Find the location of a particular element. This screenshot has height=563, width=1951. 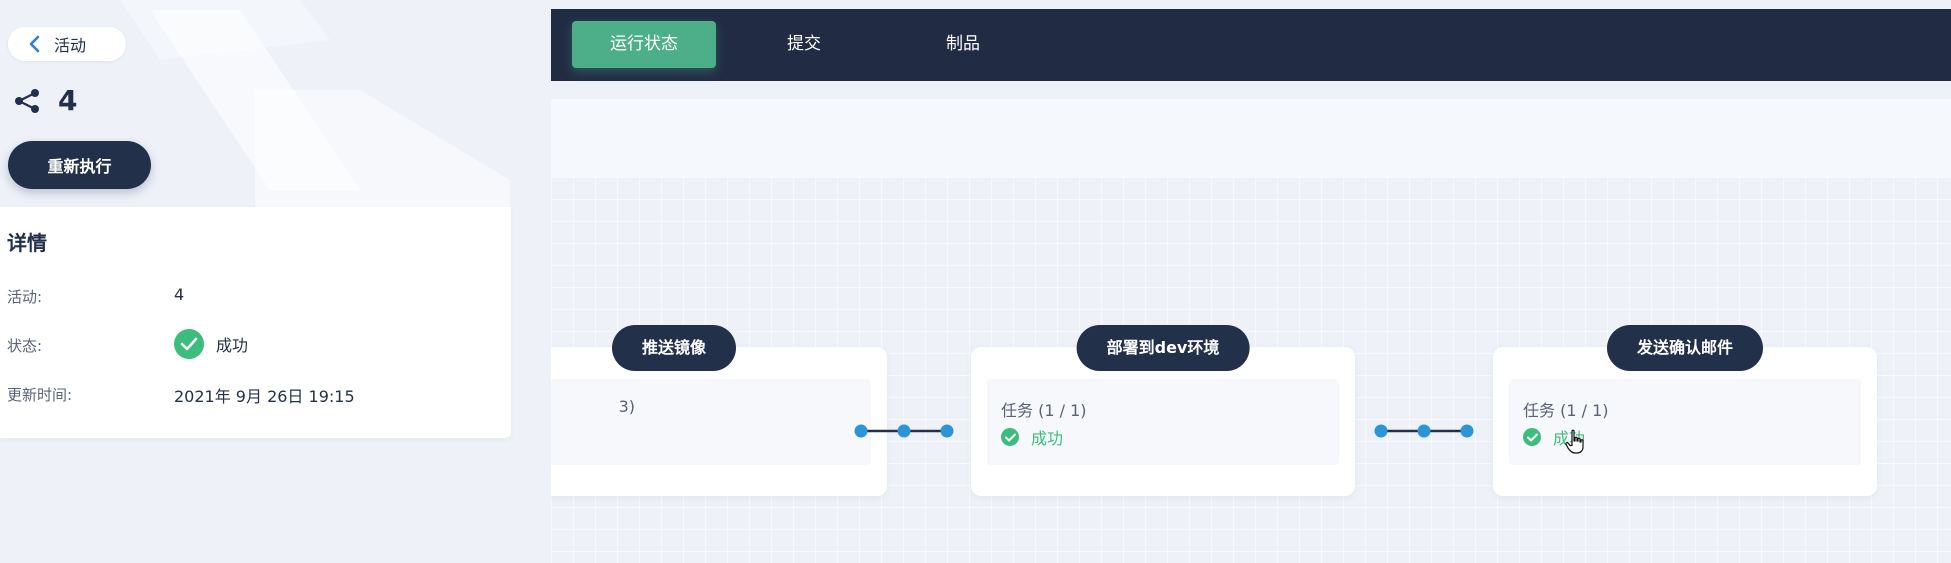

run-header: 活动 4 重新执行 is located at coordinates (255, 103).